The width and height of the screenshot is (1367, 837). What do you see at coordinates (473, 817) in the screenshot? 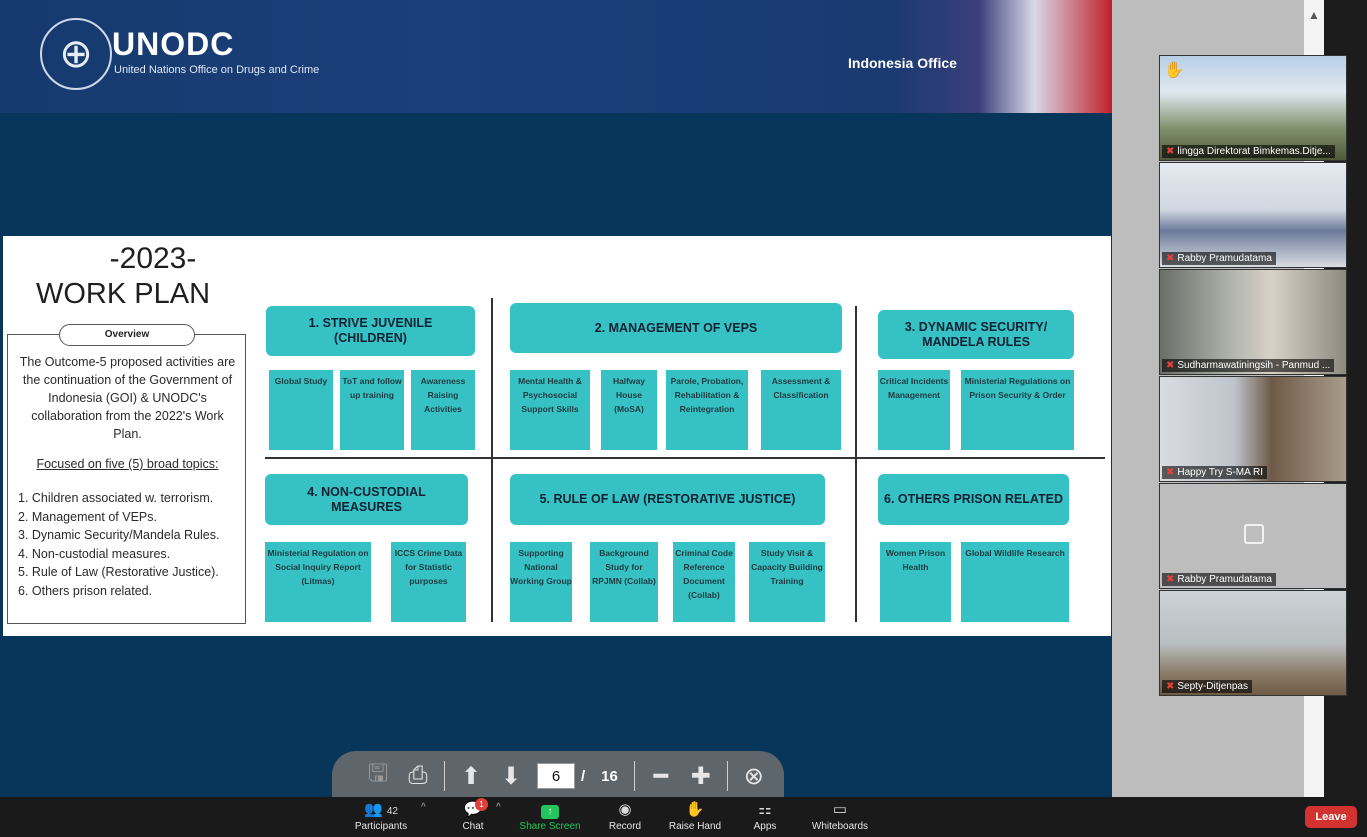
I see `chat-button: 💬 1 Chat` at bounding box center [473, 817].